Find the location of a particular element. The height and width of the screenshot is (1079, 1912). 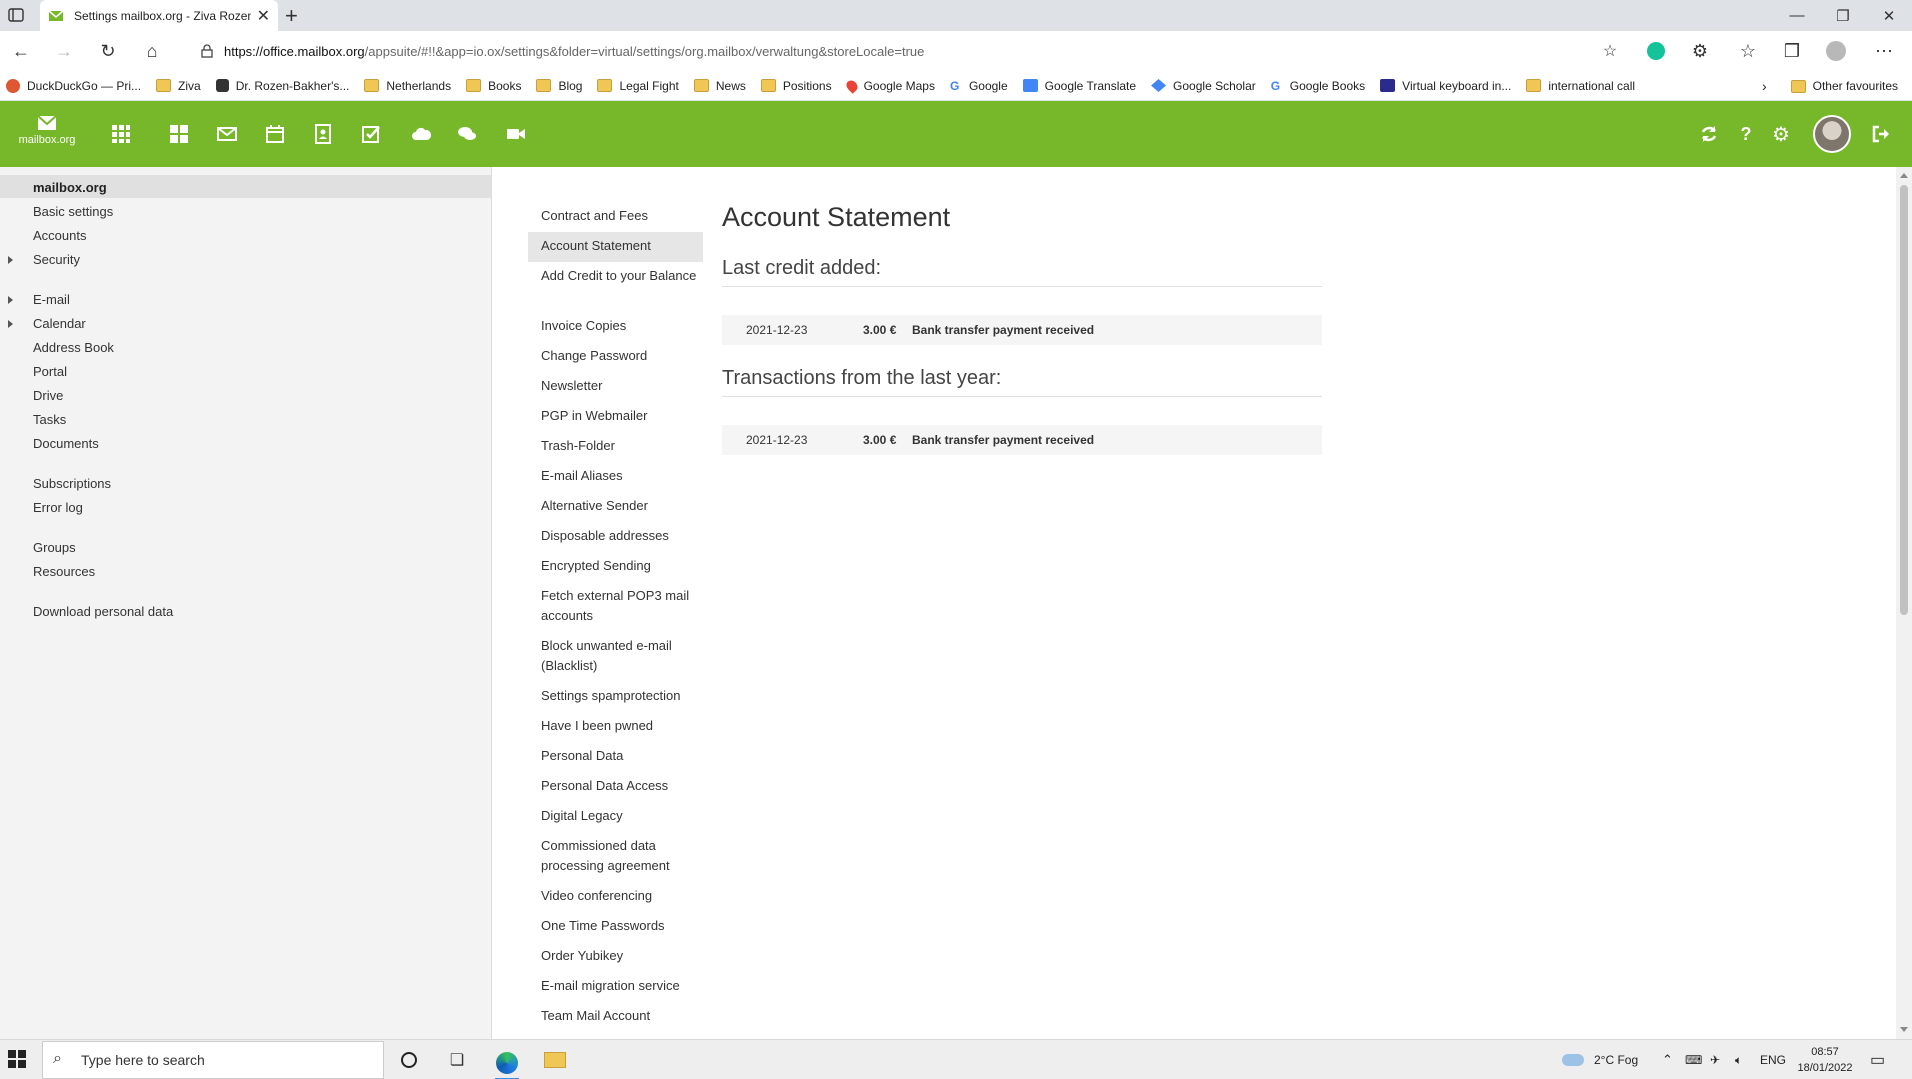

tree-item-address-book: Address Book is located at coordinates (73, 347).